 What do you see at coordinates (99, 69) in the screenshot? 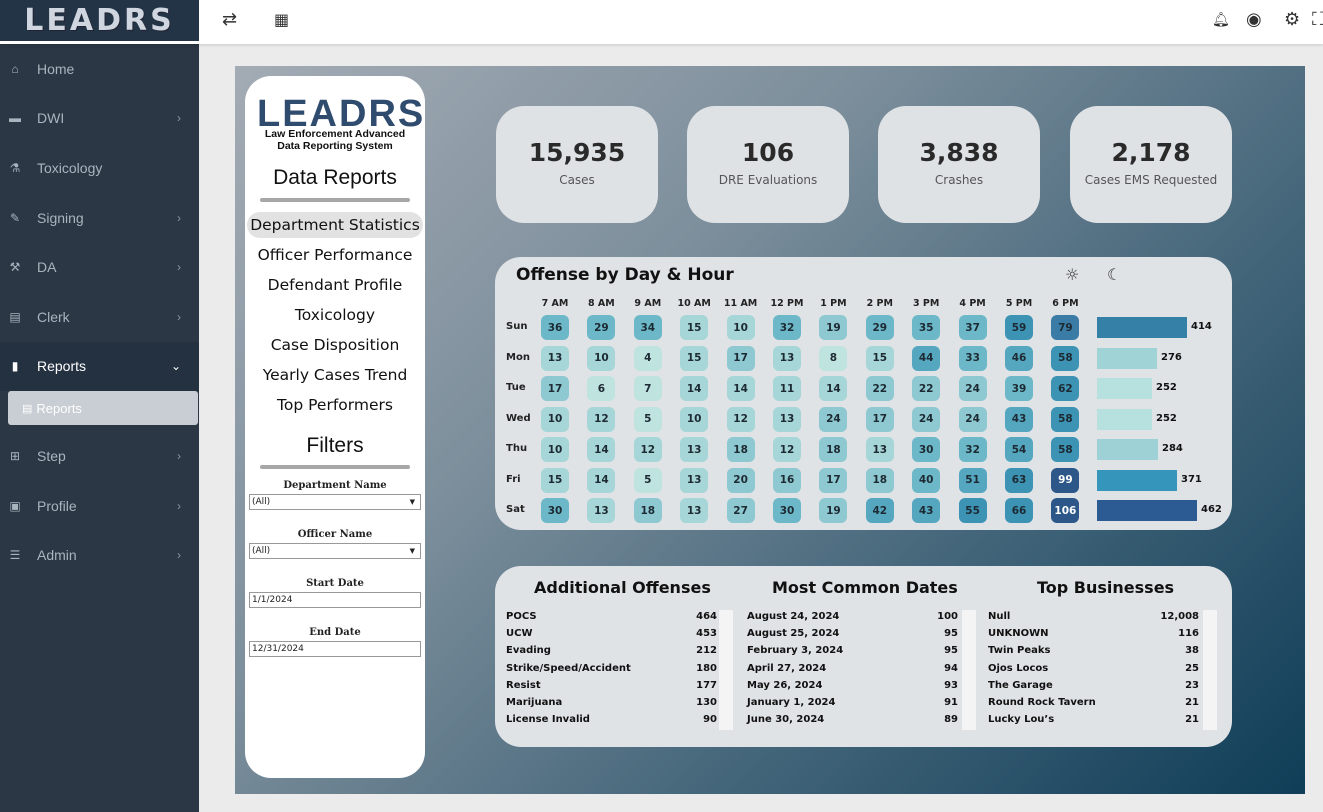
I see `sidebar-item-home: ⌂ Home` at bounding box center [99, 69].